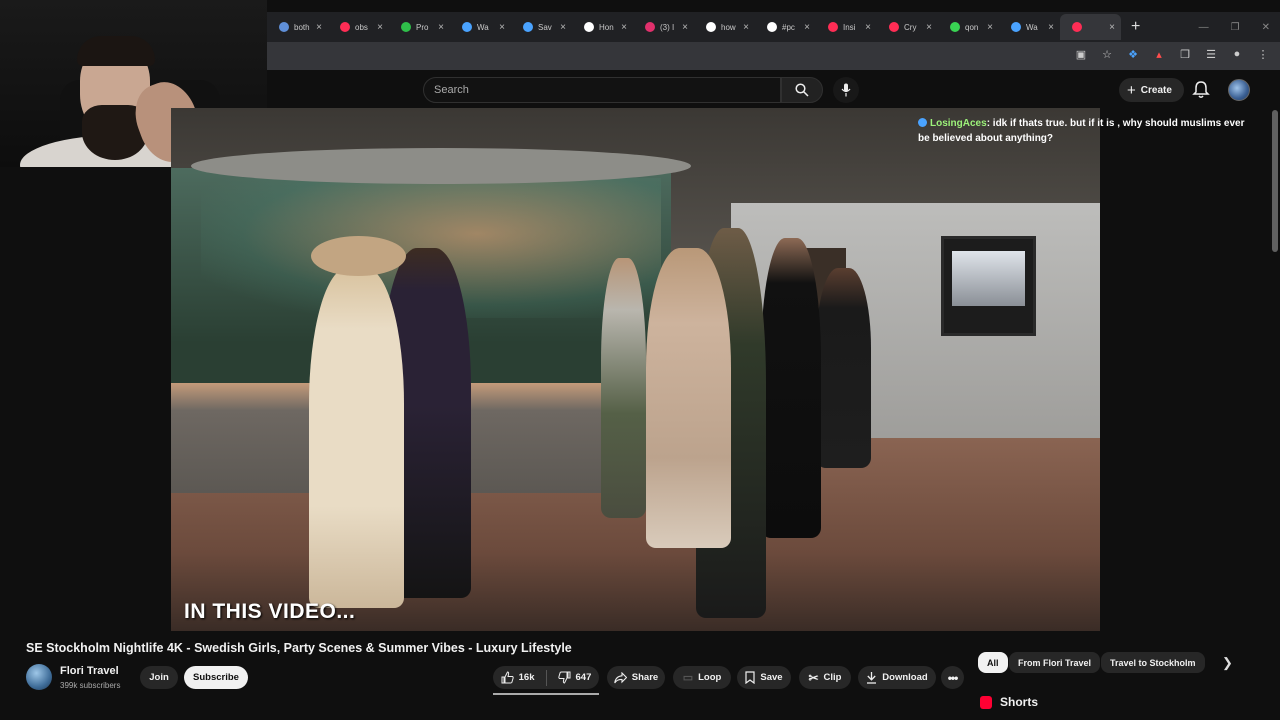 Image resolution: width=1280 pixels, height=720 pixels. I want to click on share-button: Share, so click(636, 677).